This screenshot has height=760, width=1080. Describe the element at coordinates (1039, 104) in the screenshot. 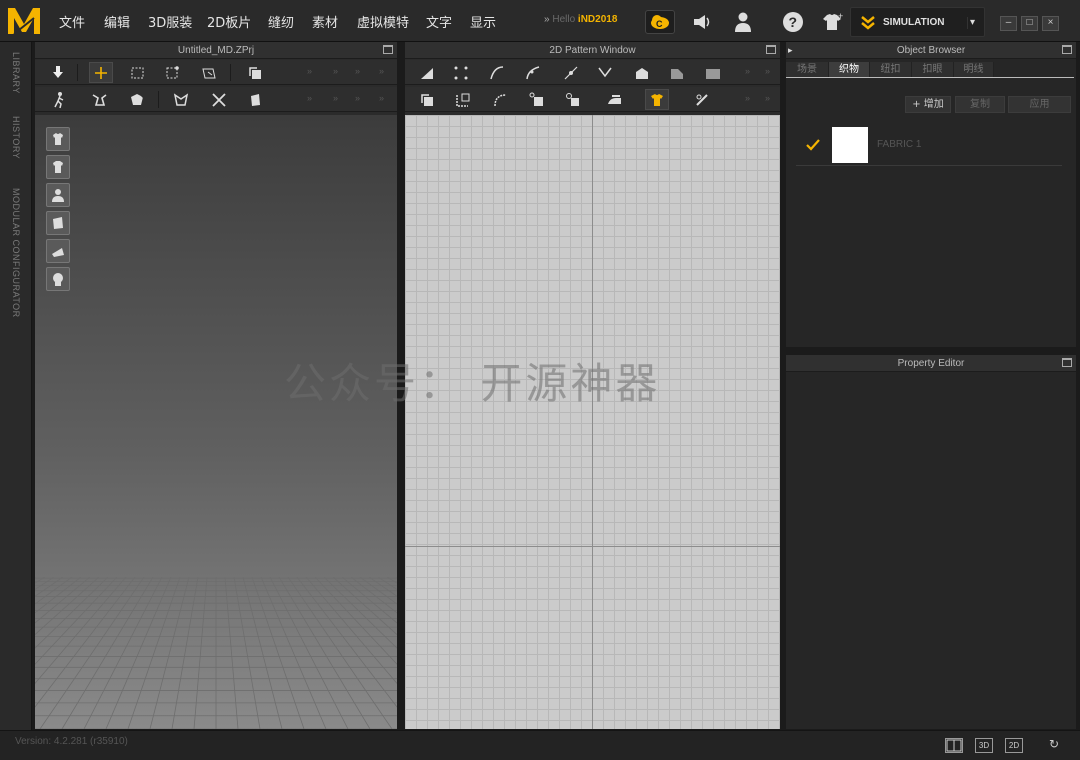

I see `apply-fabric-button: 应用` at that location.